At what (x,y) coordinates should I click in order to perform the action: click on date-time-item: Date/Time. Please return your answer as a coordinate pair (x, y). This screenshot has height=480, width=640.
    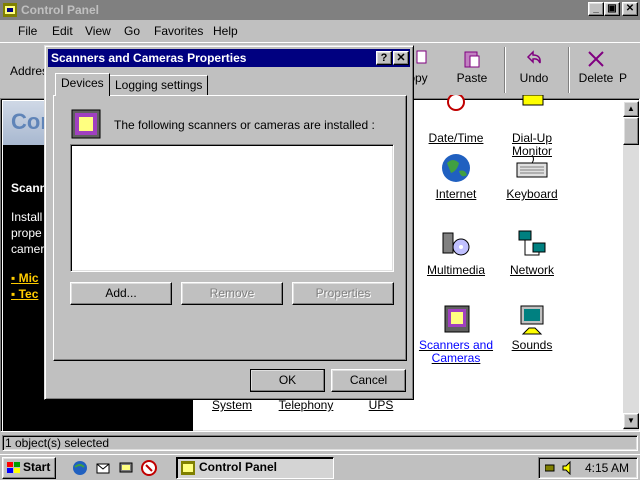
    Looking at the image, I should click on (456, 120).